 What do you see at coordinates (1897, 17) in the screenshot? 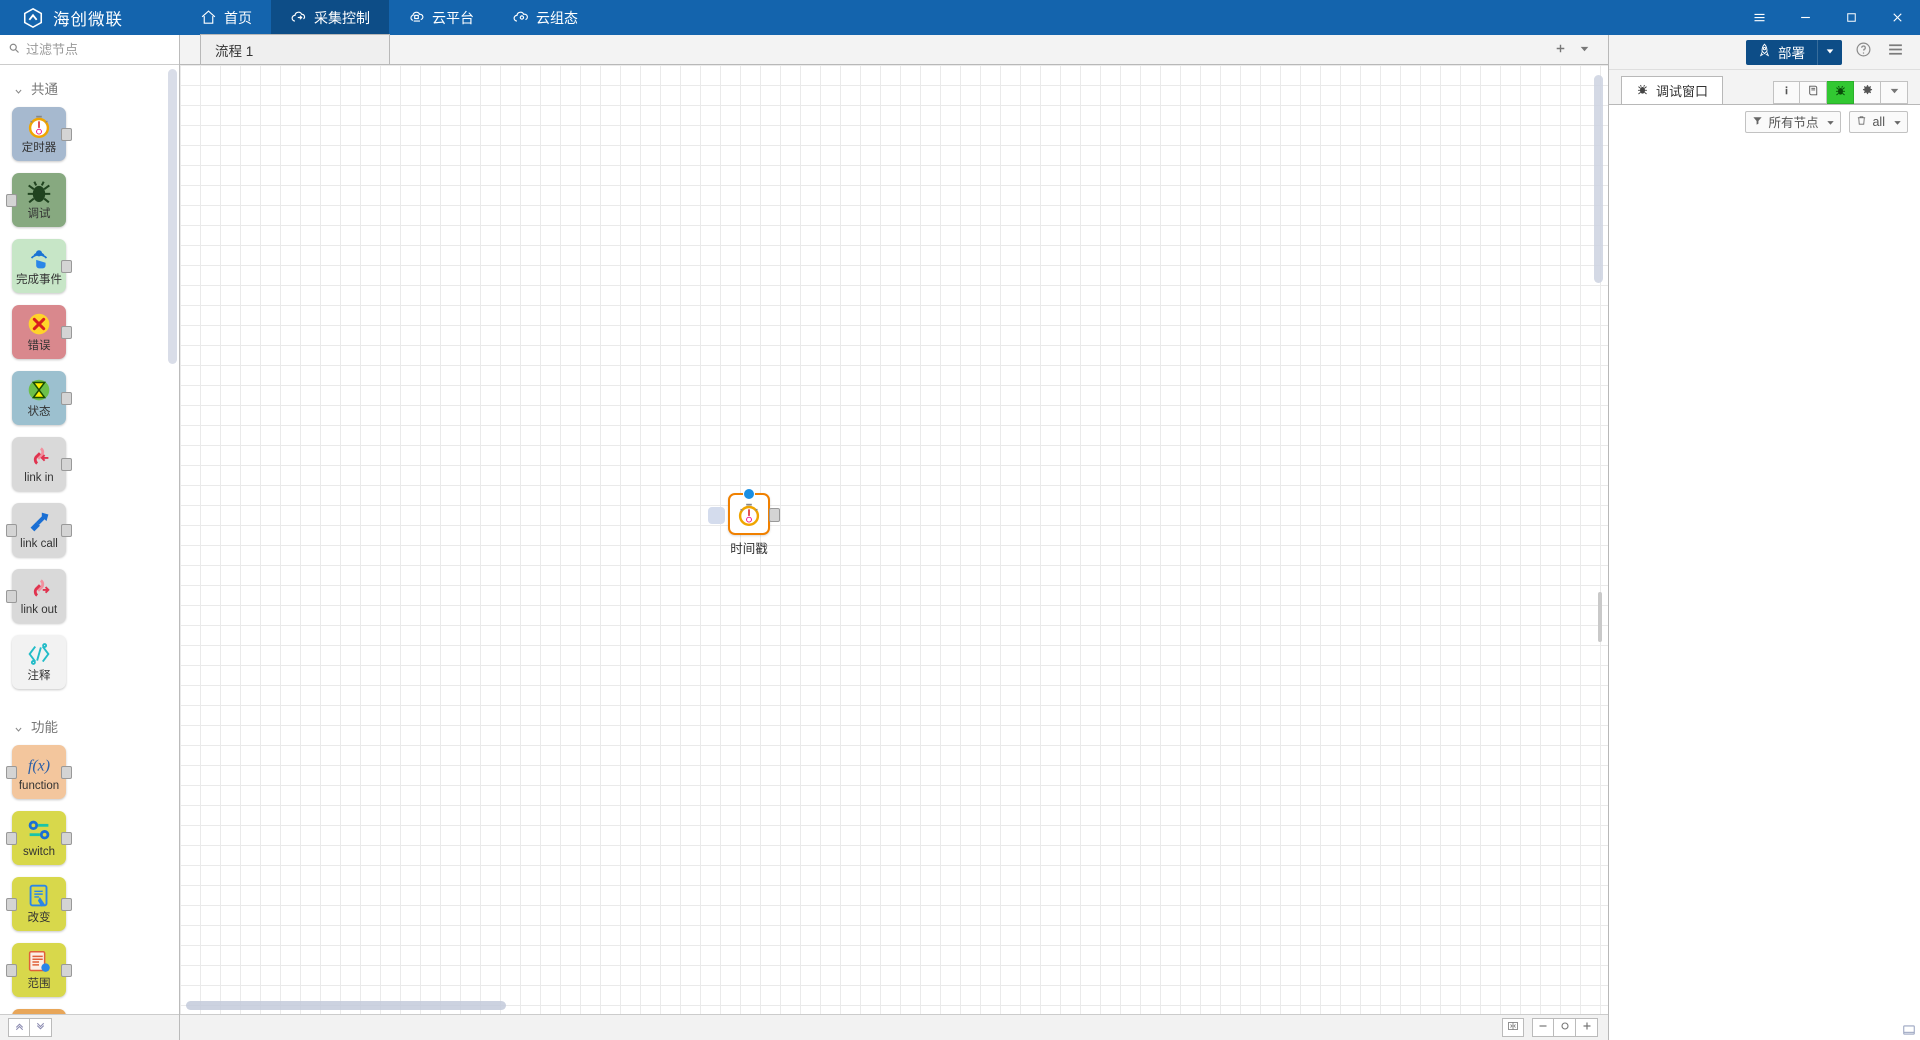
I see `close-button` at bounding box center [1897, 17].